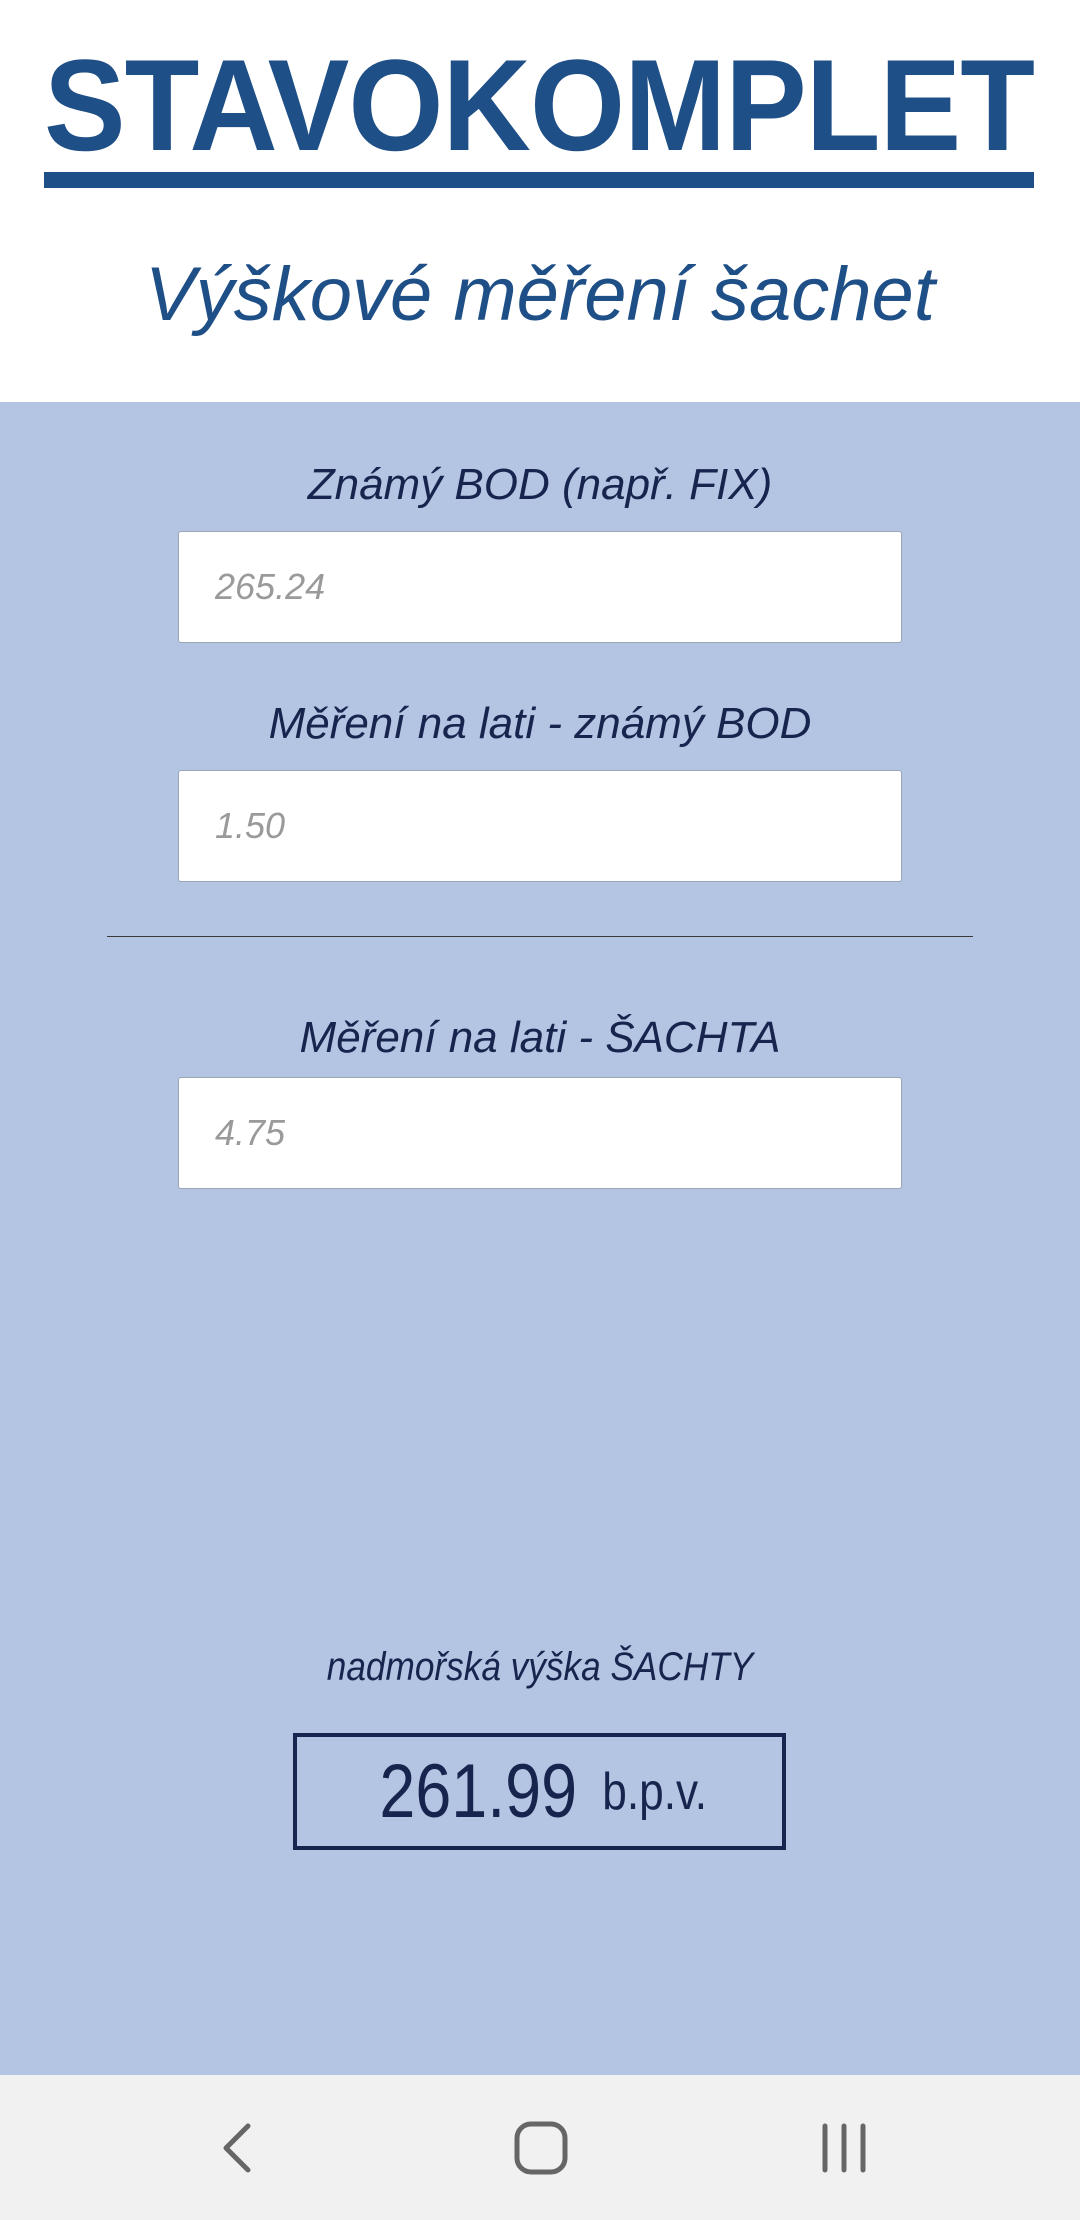  I want to click on recents-button, so click(844, 2147).